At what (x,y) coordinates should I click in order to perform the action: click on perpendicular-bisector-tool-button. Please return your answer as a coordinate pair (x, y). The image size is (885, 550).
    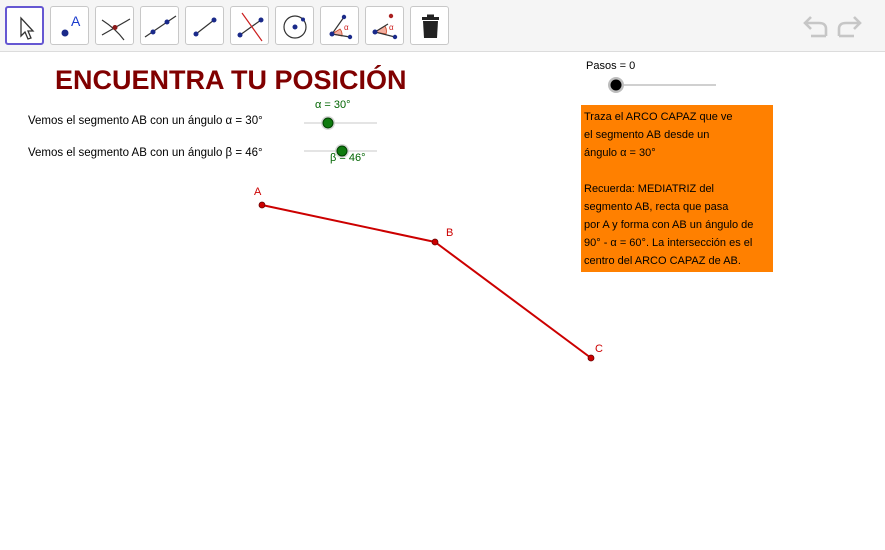
    Looking at the image, I should click on (249, 25).